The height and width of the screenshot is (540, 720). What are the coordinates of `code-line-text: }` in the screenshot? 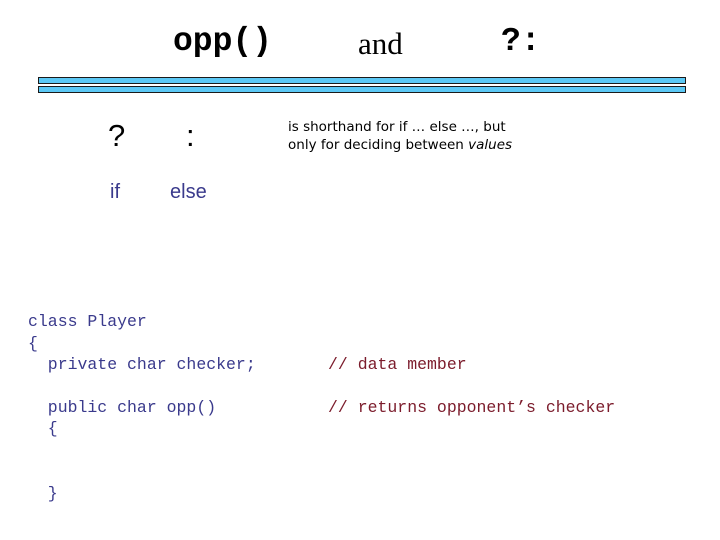 It's located at (43, 493).